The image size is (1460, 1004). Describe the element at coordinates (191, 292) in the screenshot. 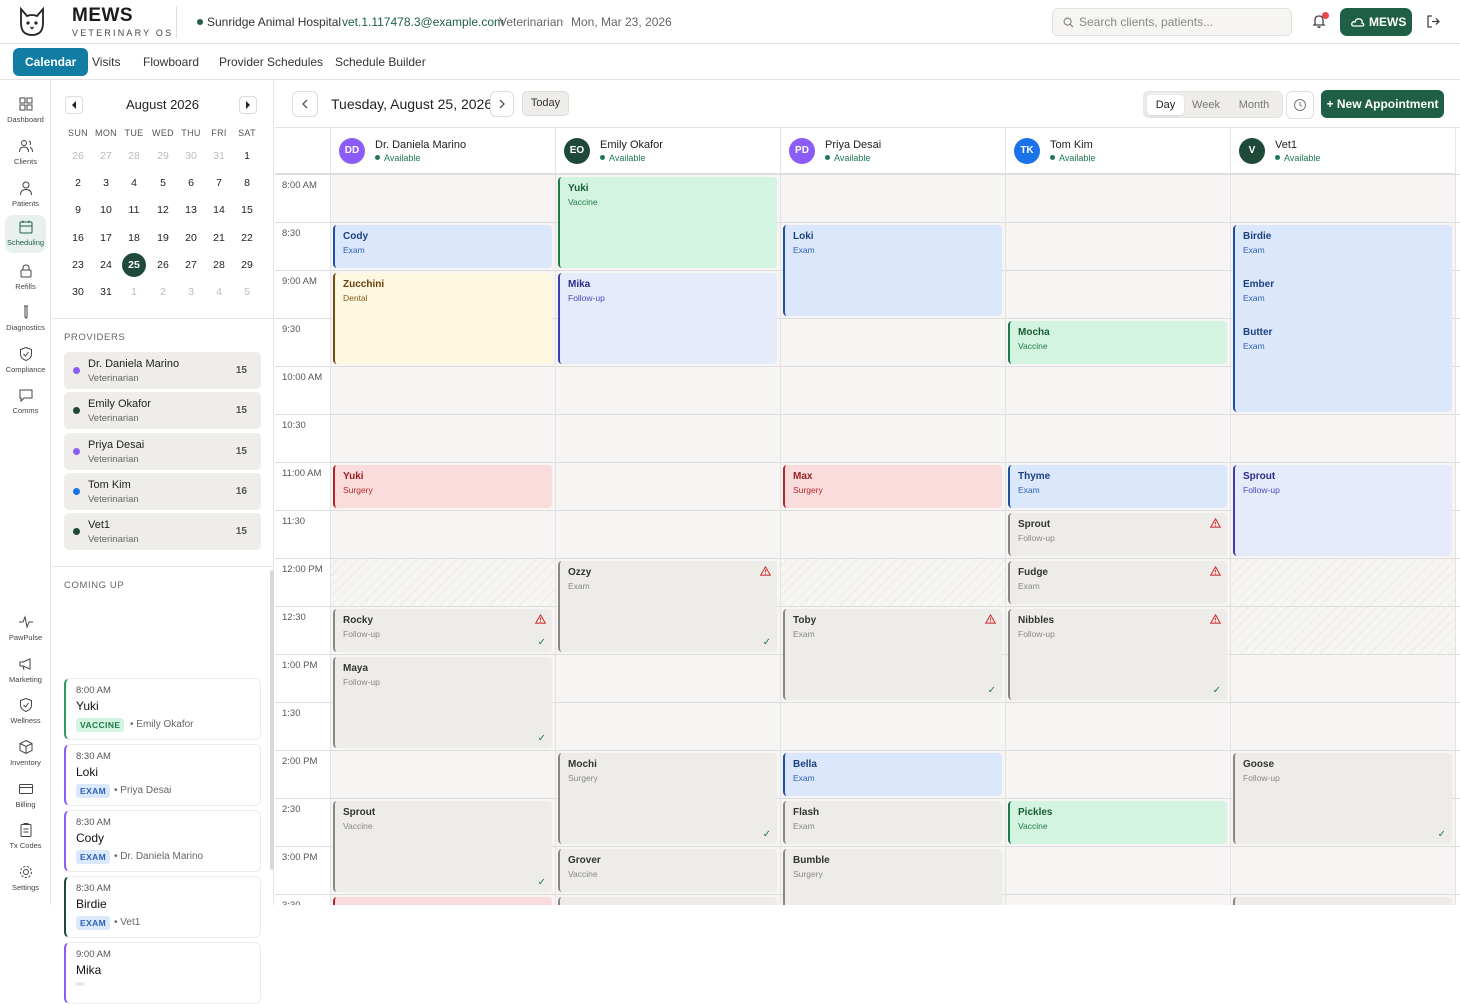

I see `calendar-day: 3` at that location.